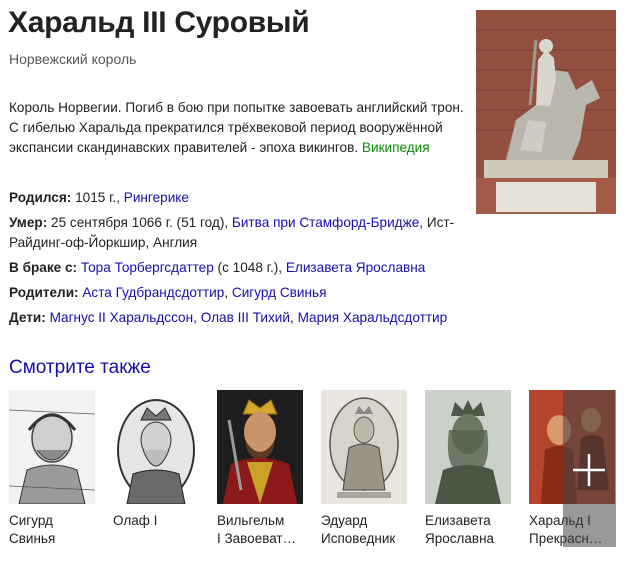 This screenshot has height=576, width=640. I want to click on fact-text: 1015 г.,, so click(97, 197).